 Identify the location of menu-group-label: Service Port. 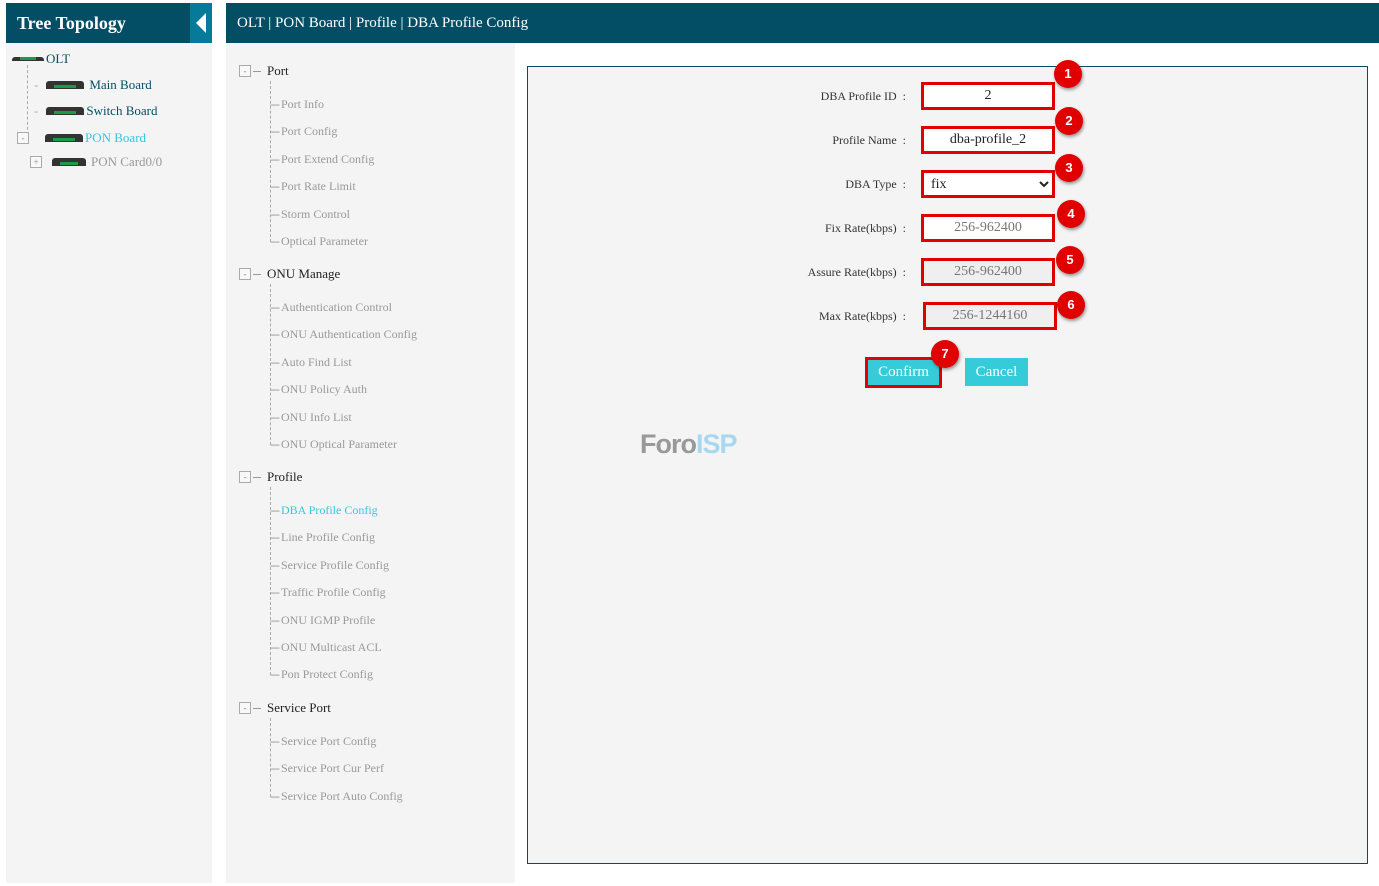
(299, 707).